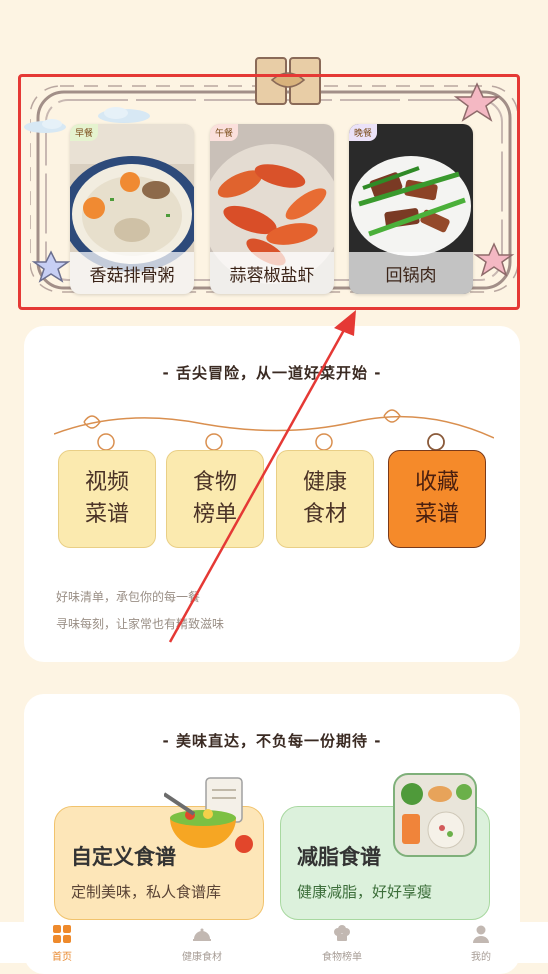  What do you see at coordinates (262, 476) in the screenshot?
I see `annotation-arrow` at bounding box center [262, 476].